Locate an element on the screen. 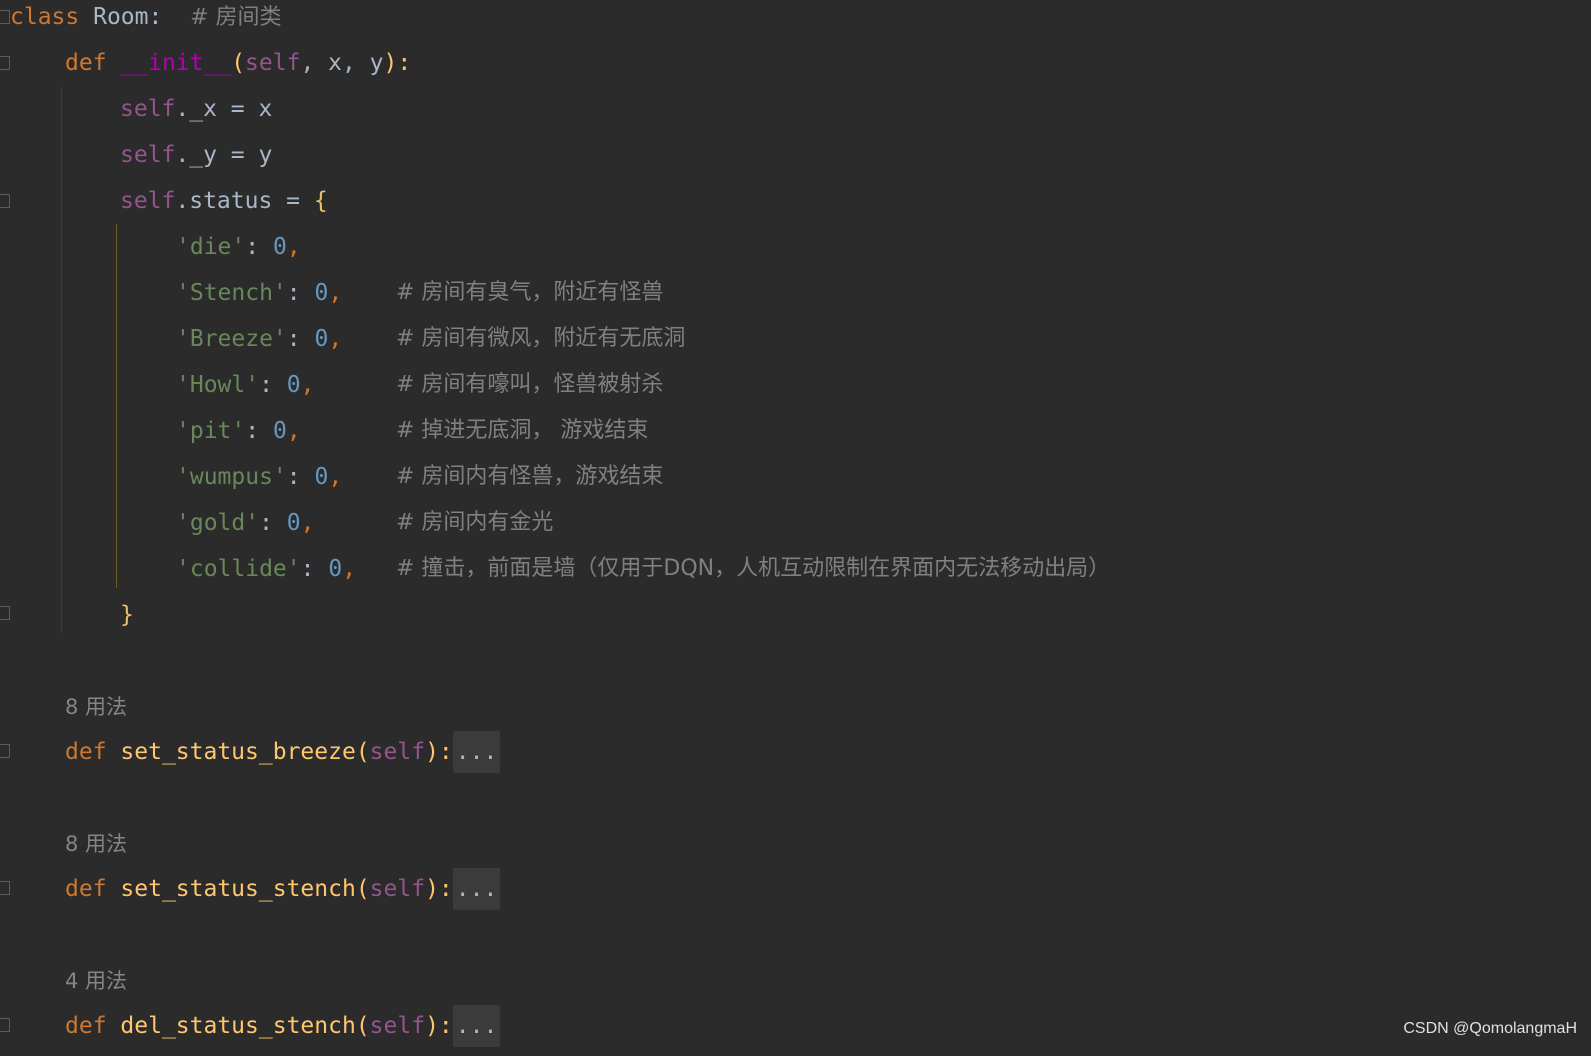 This screenshot has width=1591, height=1056. params: , x, y is located at coordinates (342, 63).